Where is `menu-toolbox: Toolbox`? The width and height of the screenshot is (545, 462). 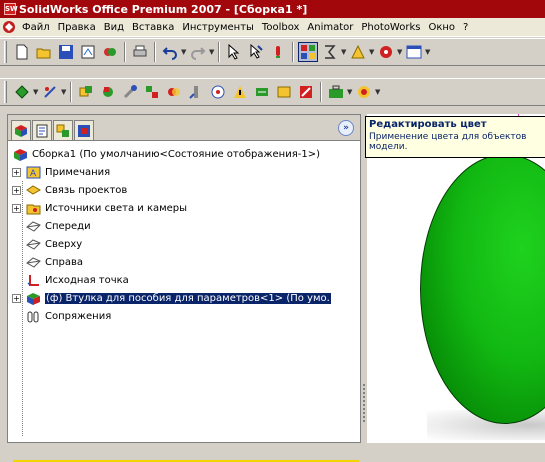
menu-toolbox: Toolbox is located at coordinates (281, 27).